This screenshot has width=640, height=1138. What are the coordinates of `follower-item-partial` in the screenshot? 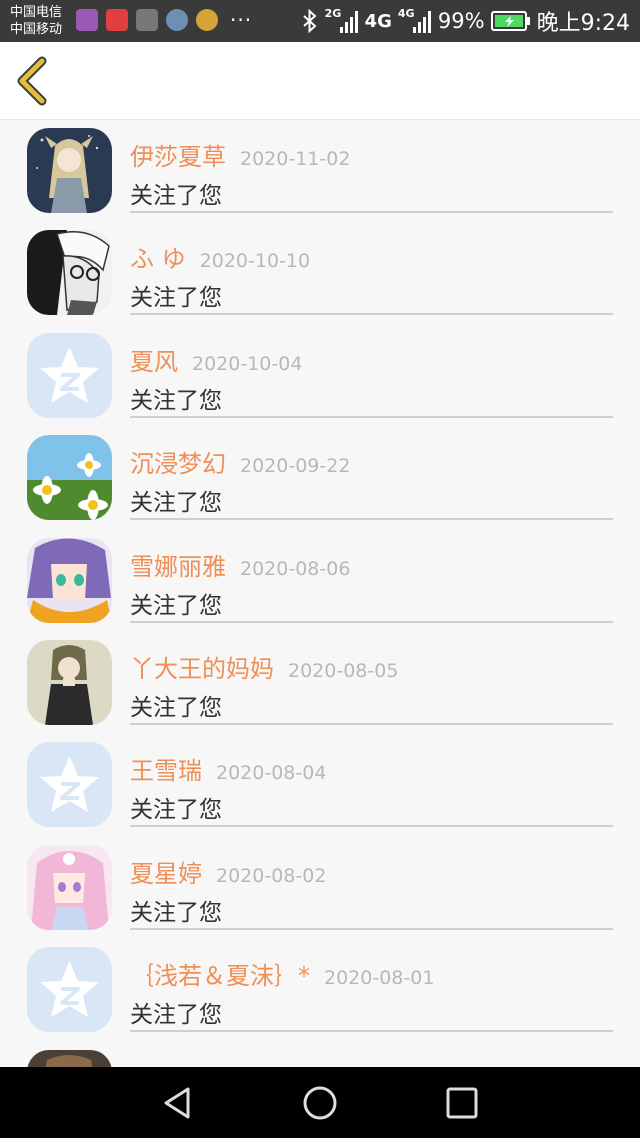 It's located at (320, 1055).